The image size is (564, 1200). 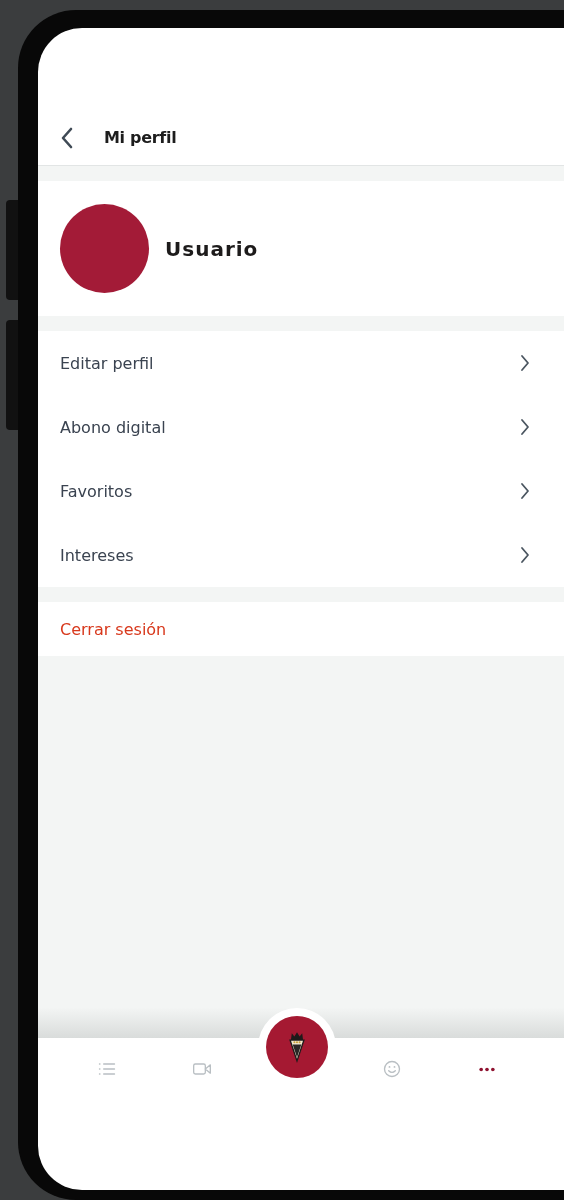 What do you see at coordinates (140, 137) in the screenshot?
I see `page-title: Mi perfil` at bounding box center [140, 137].